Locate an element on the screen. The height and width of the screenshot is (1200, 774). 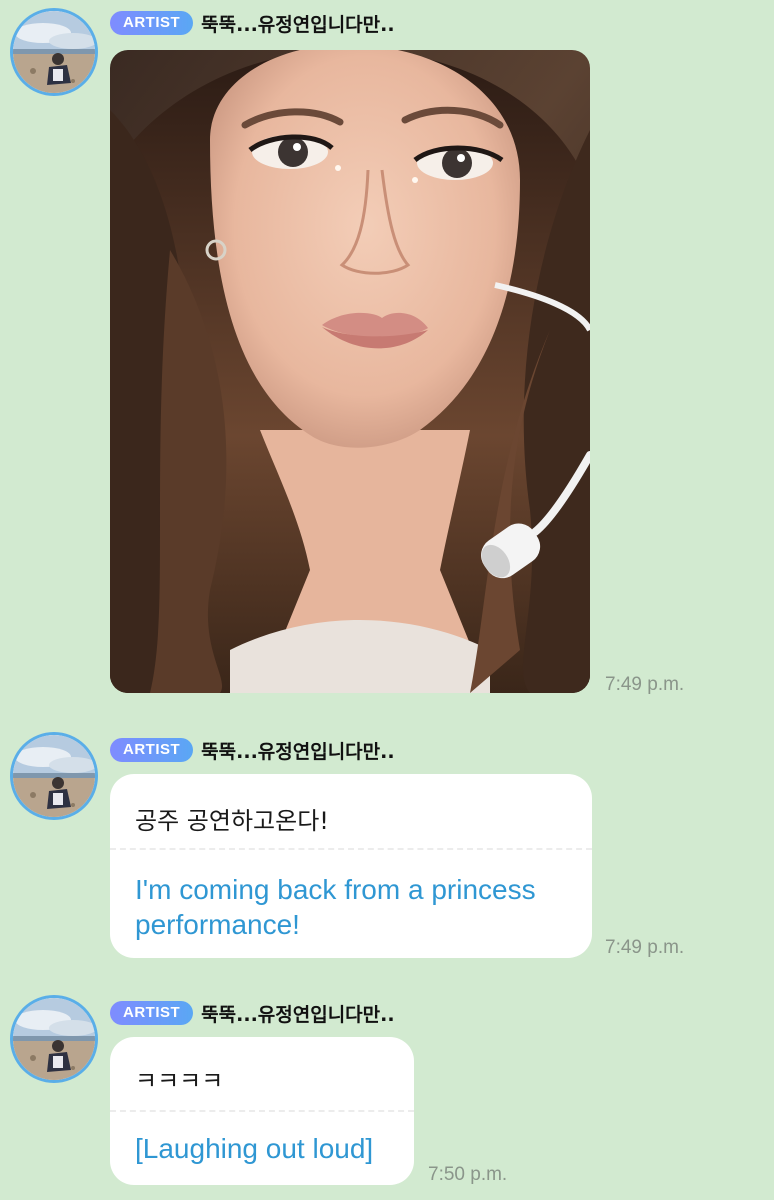
original-text: 공주 공연하고온다! is located at coordinates (232, 821).